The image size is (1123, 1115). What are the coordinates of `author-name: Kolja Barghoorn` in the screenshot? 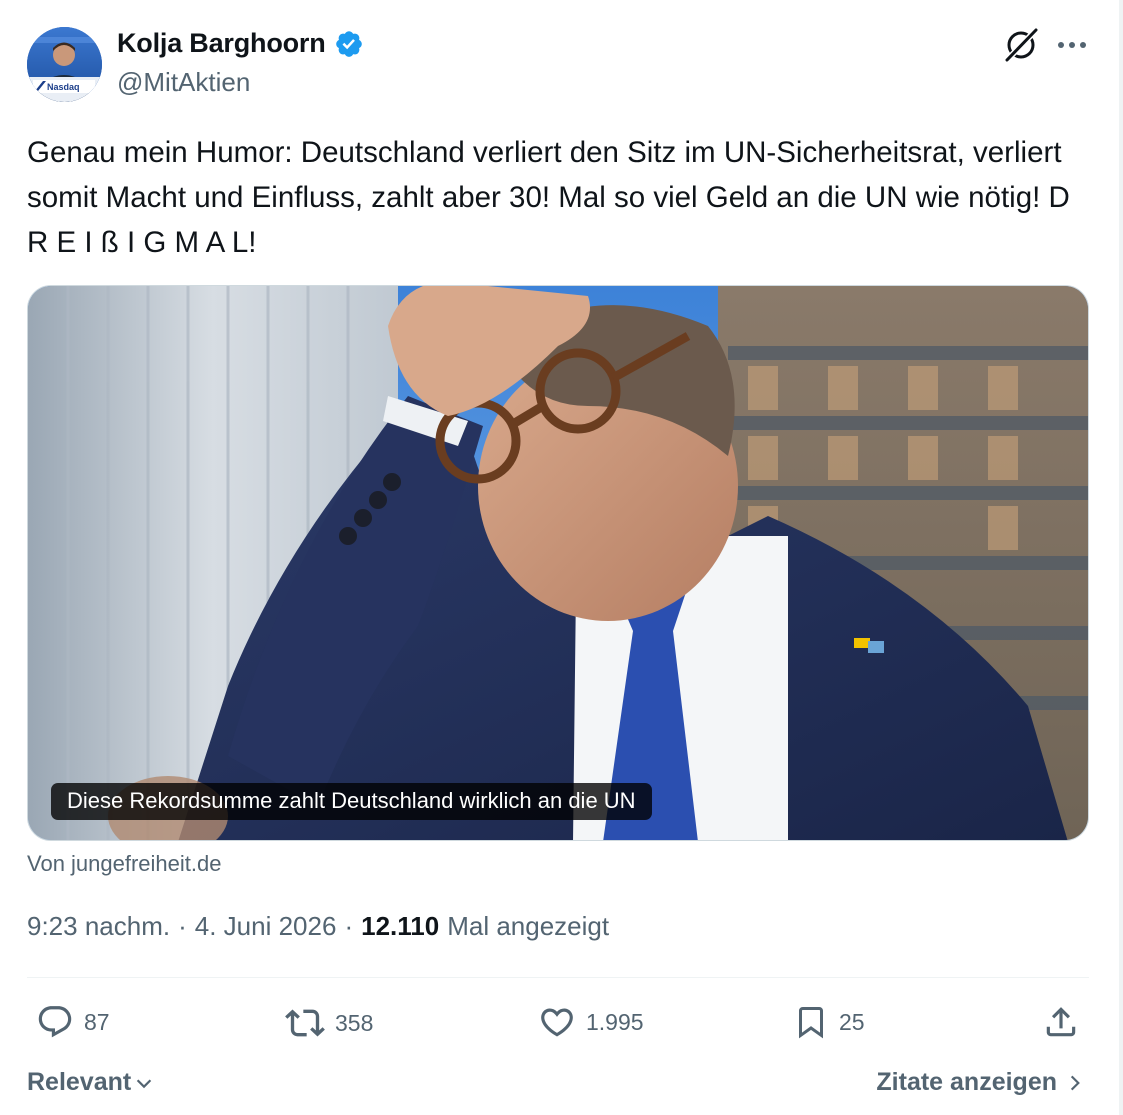 It's located at (221, 43).